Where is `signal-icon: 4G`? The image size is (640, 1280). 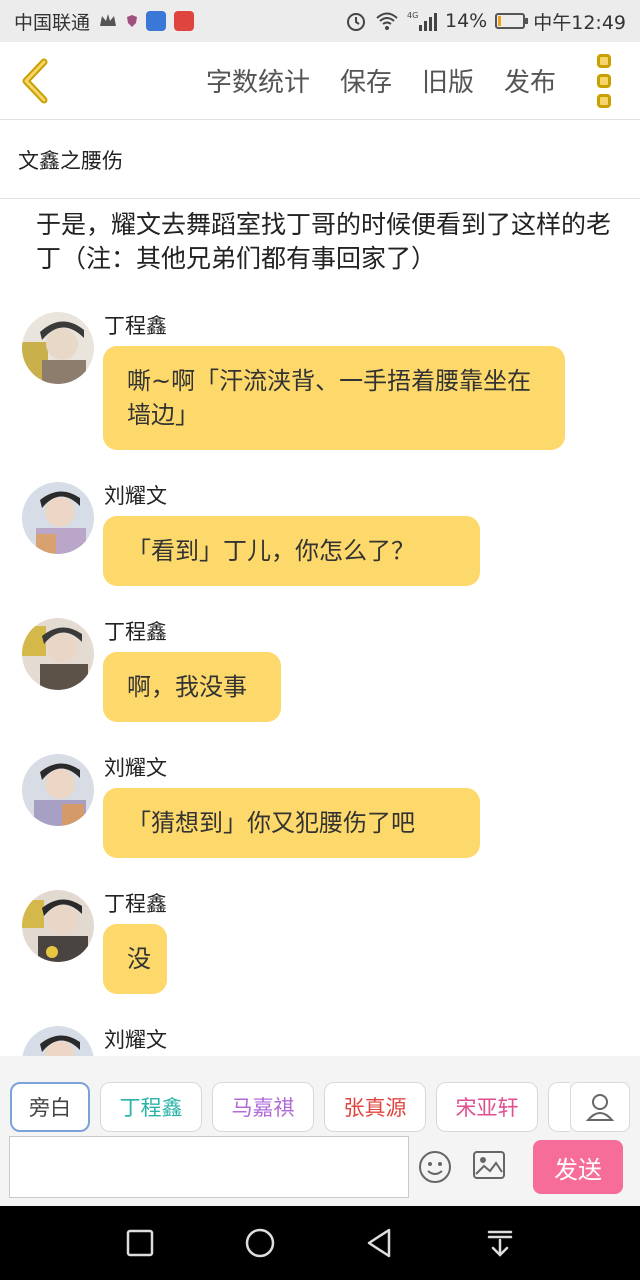
signal-icon: 4G is located at coordinates (422, 21).